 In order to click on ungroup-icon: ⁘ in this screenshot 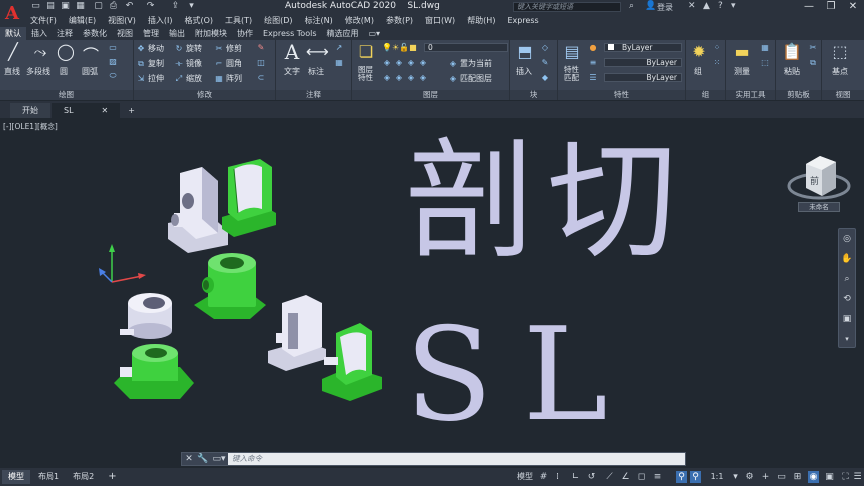, I will do `click(717, 47)`.